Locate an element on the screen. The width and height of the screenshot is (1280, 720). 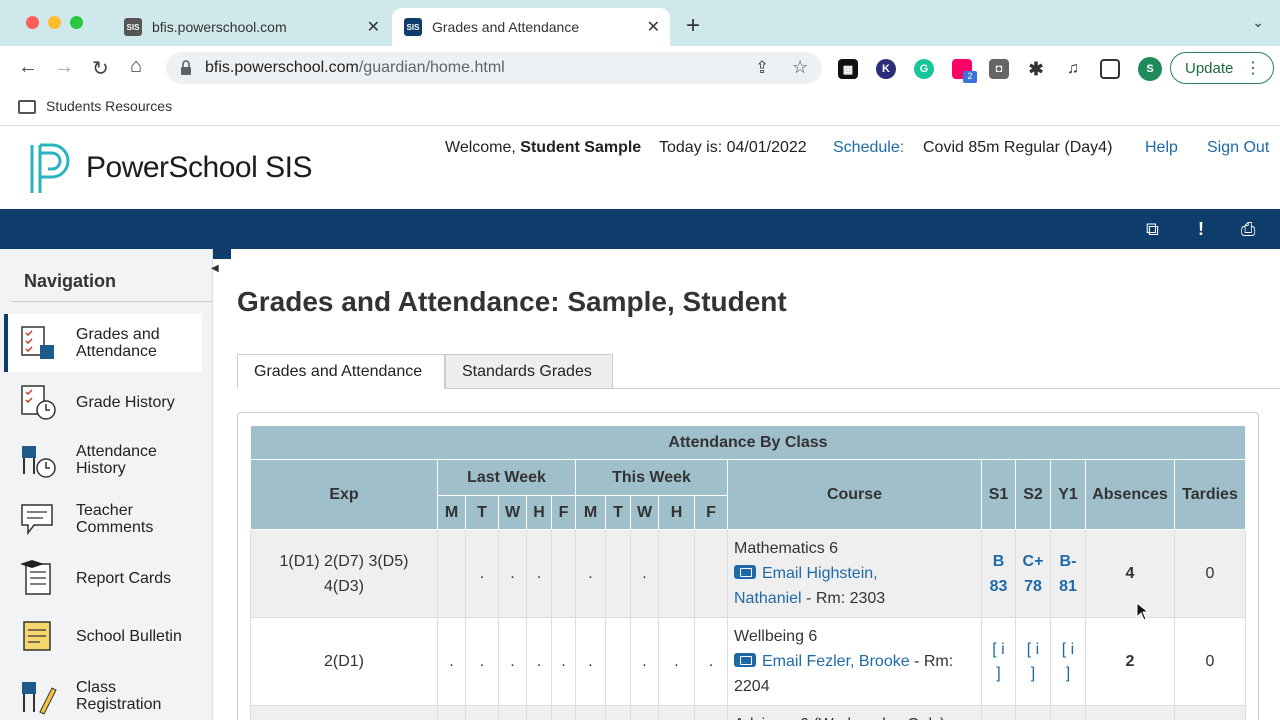
schedule-value: Covid 85m Regular (Day4) is located at coordinates (1018, 147).